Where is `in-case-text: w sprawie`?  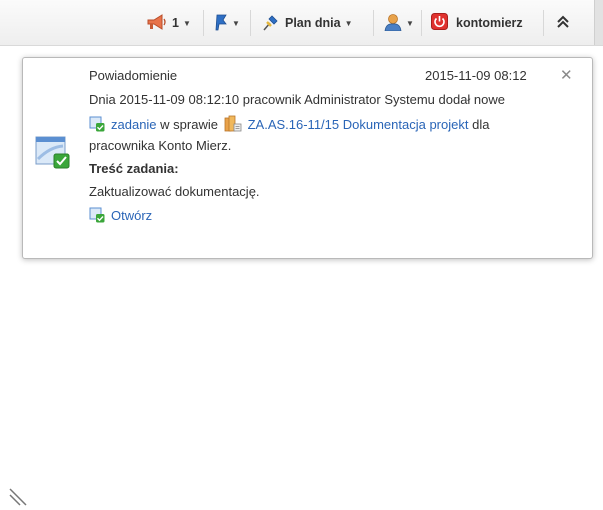 in-case-text: w sprawie is located at coordinates (189, 124).